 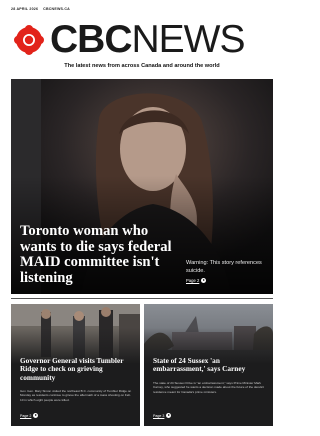 What do you see at coordinates (142, 298) in the screenshot?
I see `section-divider` at bounding box center [142, 298].